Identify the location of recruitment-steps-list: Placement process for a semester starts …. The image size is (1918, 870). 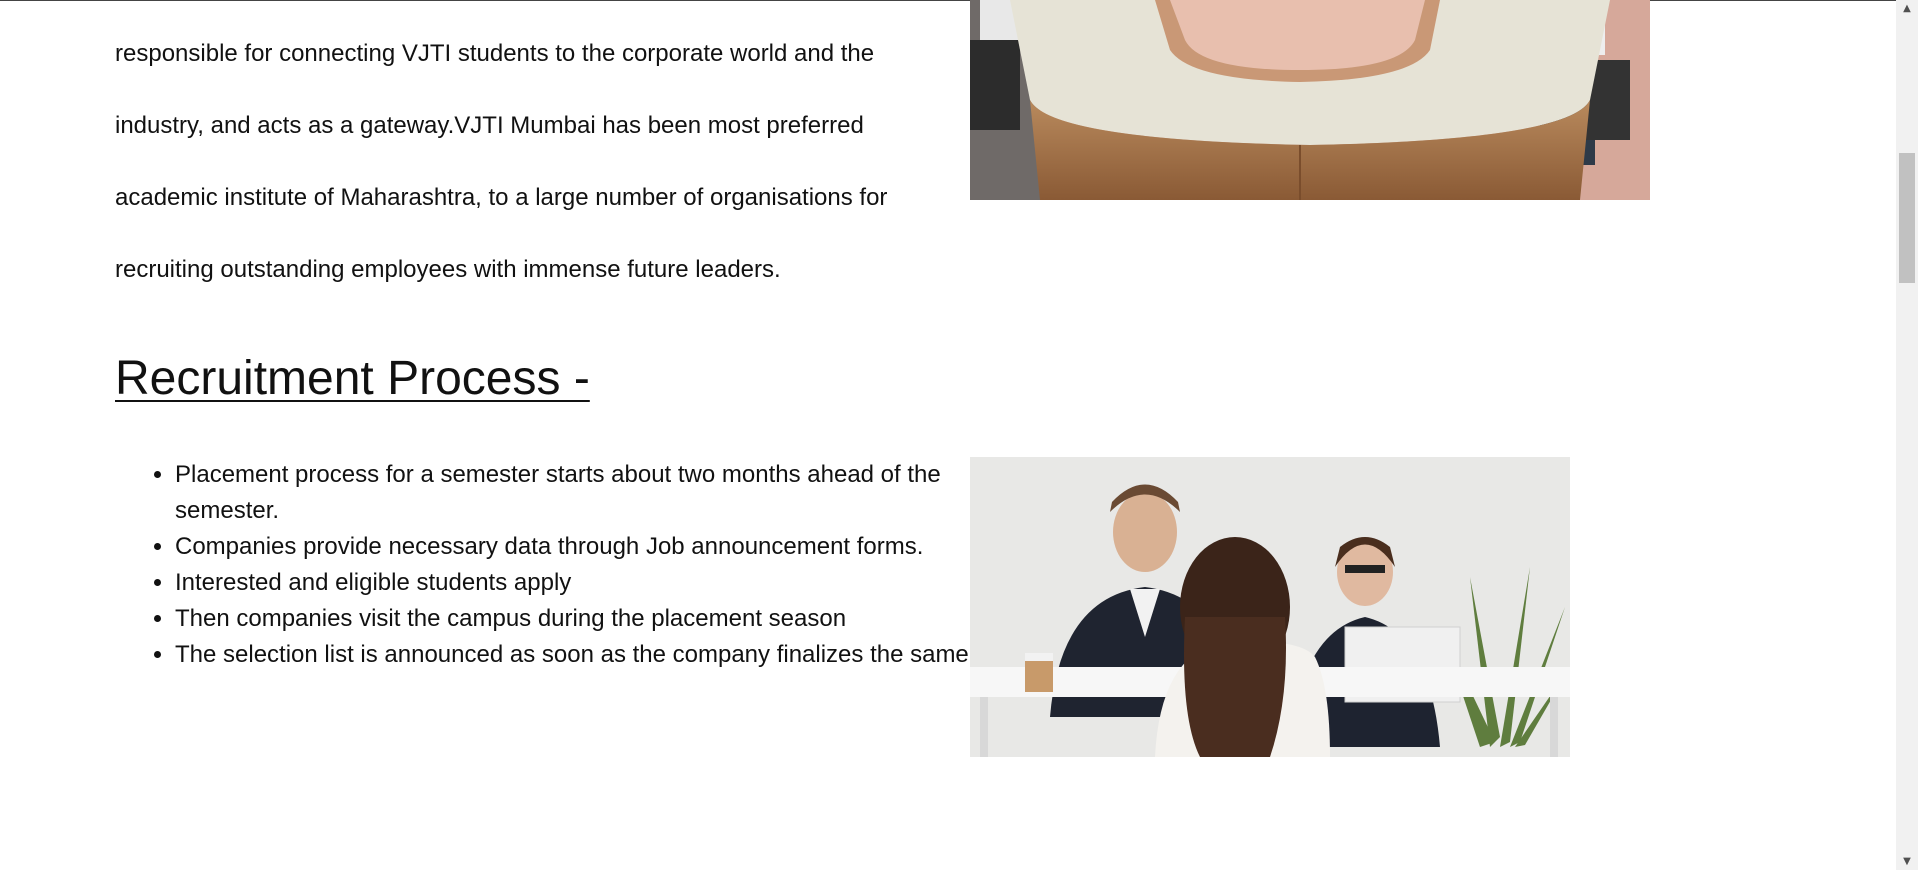
(560, 565).